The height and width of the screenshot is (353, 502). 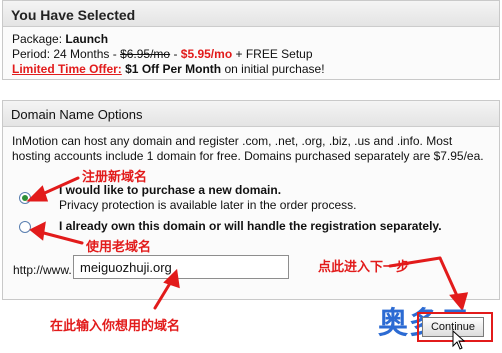 What do you see at coordinates (171, 69) in the screenshot?
I see `offer-bold: $1 Off Per Month` at bounding box center [171, 69].